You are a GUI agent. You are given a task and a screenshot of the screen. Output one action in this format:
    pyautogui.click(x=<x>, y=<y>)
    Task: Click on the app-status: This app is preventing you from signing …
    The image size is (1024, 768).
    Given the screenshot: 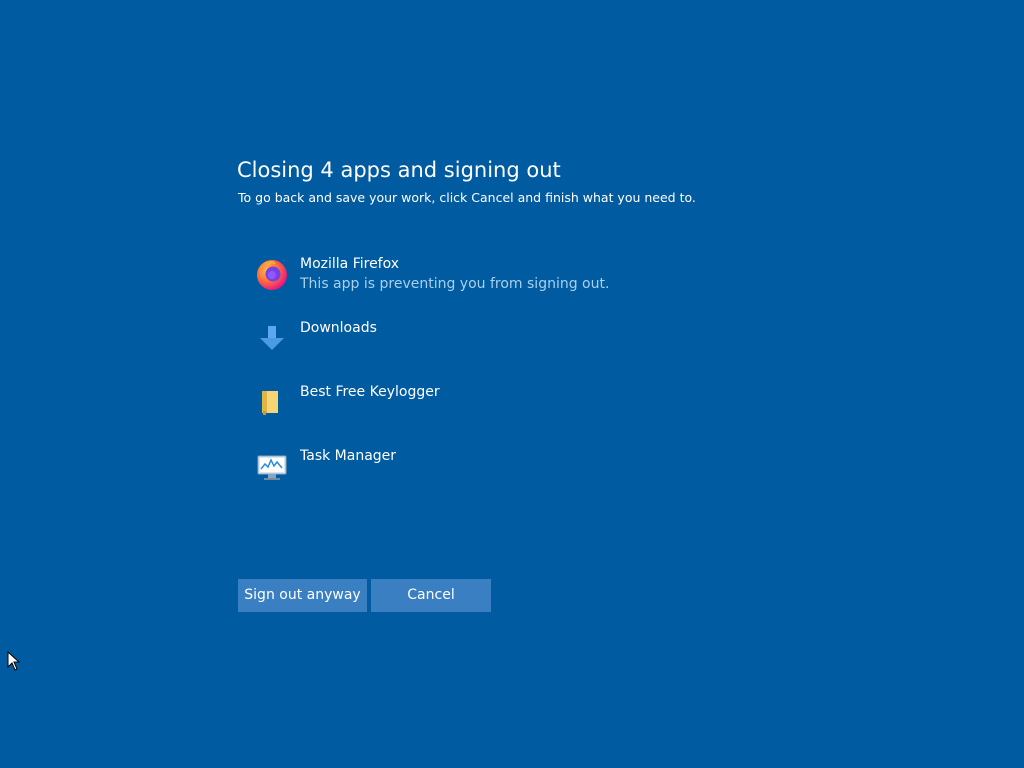 What is the action you would take?
    pyautogui.click(x=455, y=284)
    